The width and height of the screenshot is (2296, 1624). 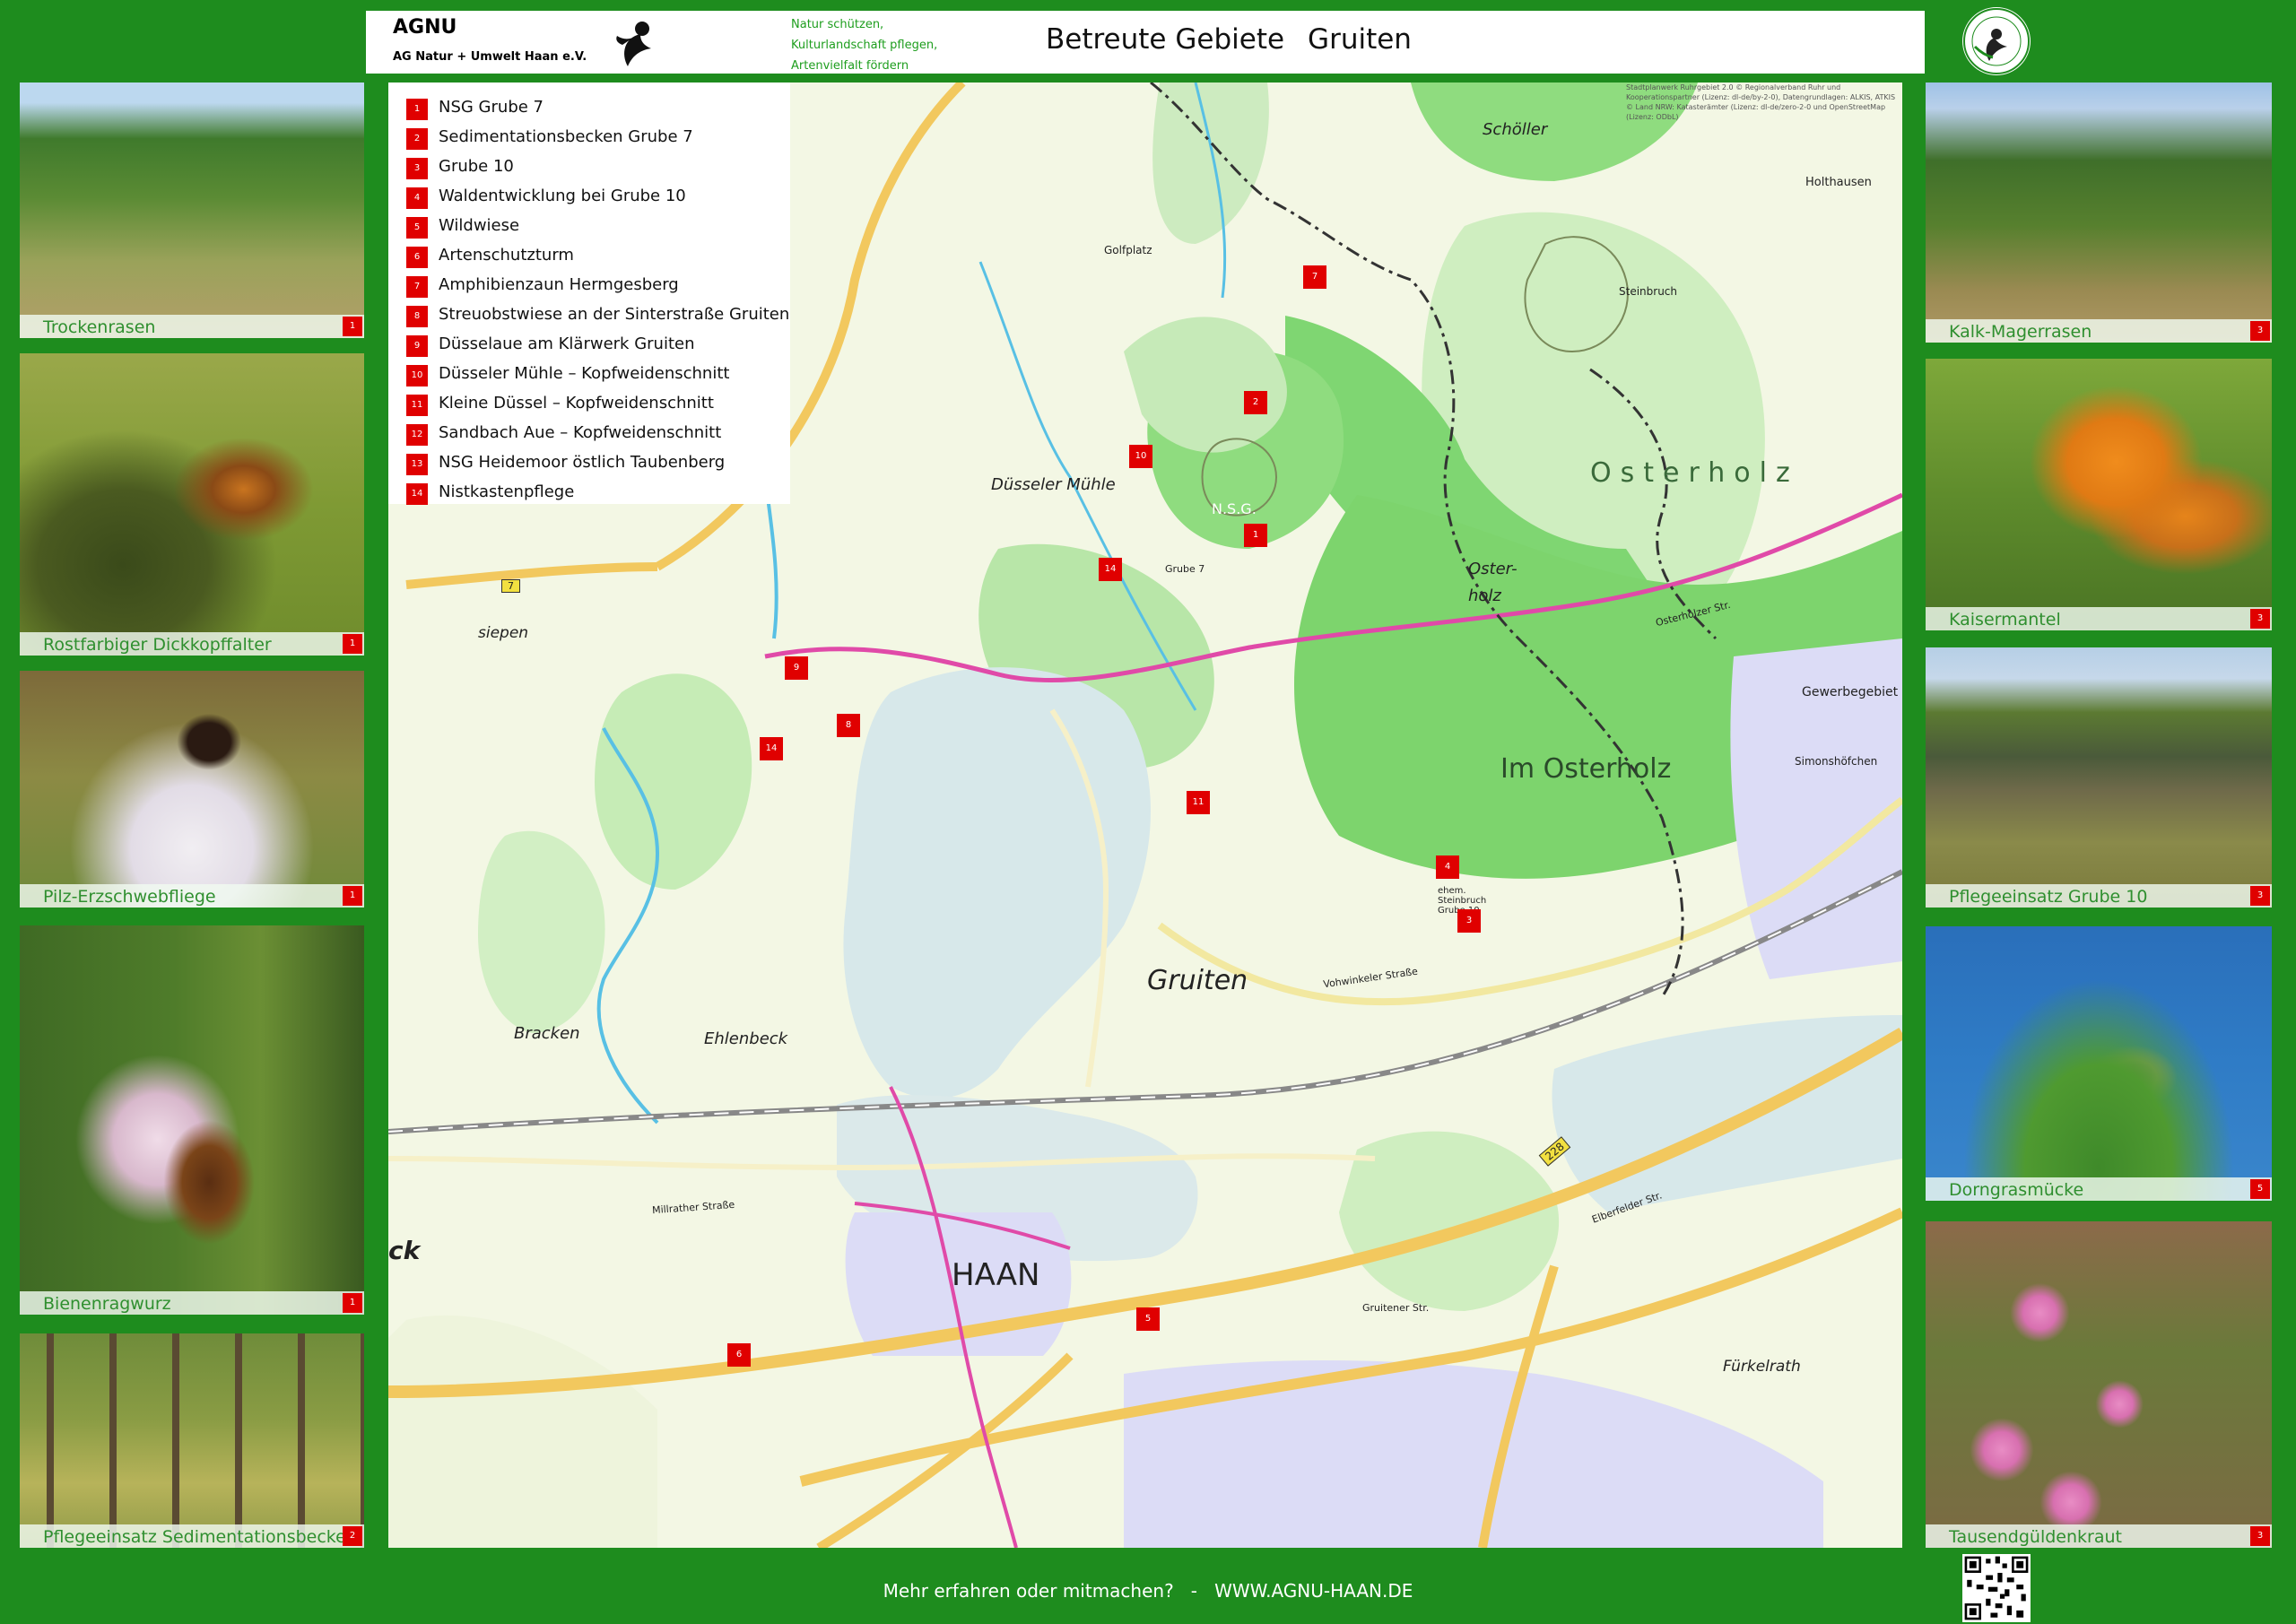 What do you see at coordinates (491, 107) in the screenshot?
I see `legend-label: NSG Grube 7` at bounding box center [491, 107].